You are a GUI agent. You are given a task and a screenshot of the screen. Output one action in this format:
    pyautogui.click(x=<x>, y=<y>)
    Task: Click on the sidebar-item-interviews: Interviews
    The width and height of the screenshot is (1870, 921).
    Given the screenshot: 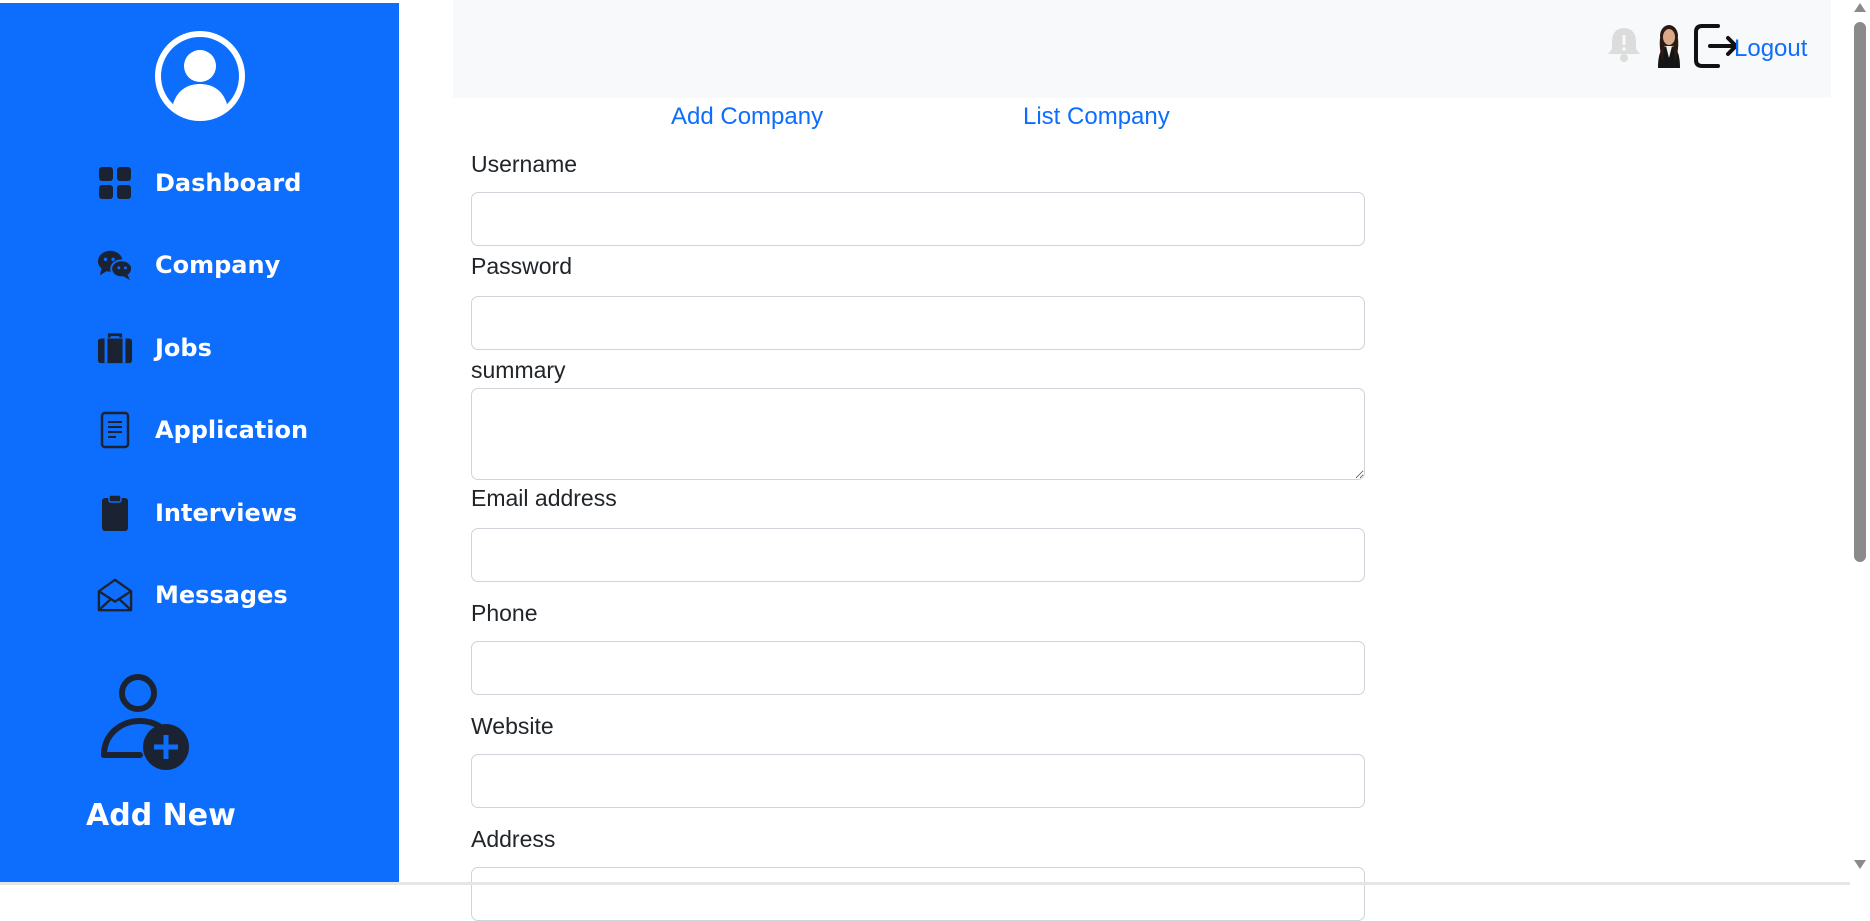 What is the action you would take?
    pyautogui.click(x=197, y=513)
    